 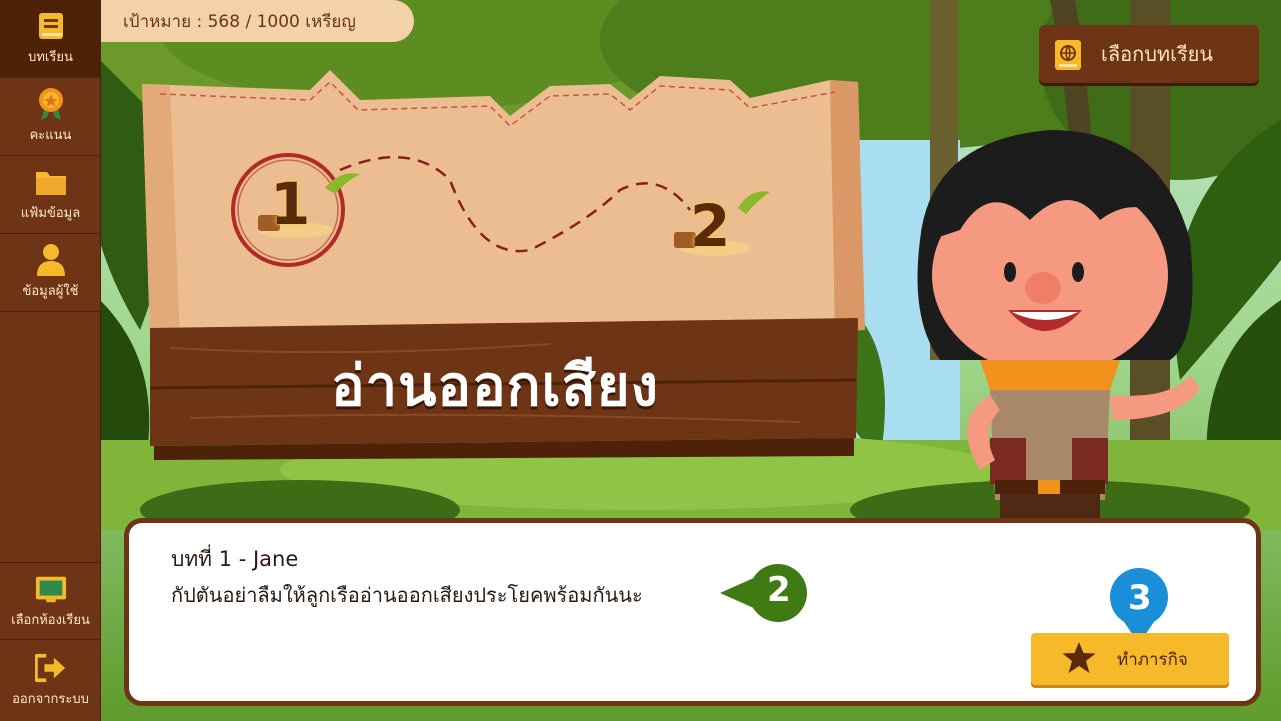 I want to click on sidebar-item-label: บทเรียน, so click(x=50, y=57).